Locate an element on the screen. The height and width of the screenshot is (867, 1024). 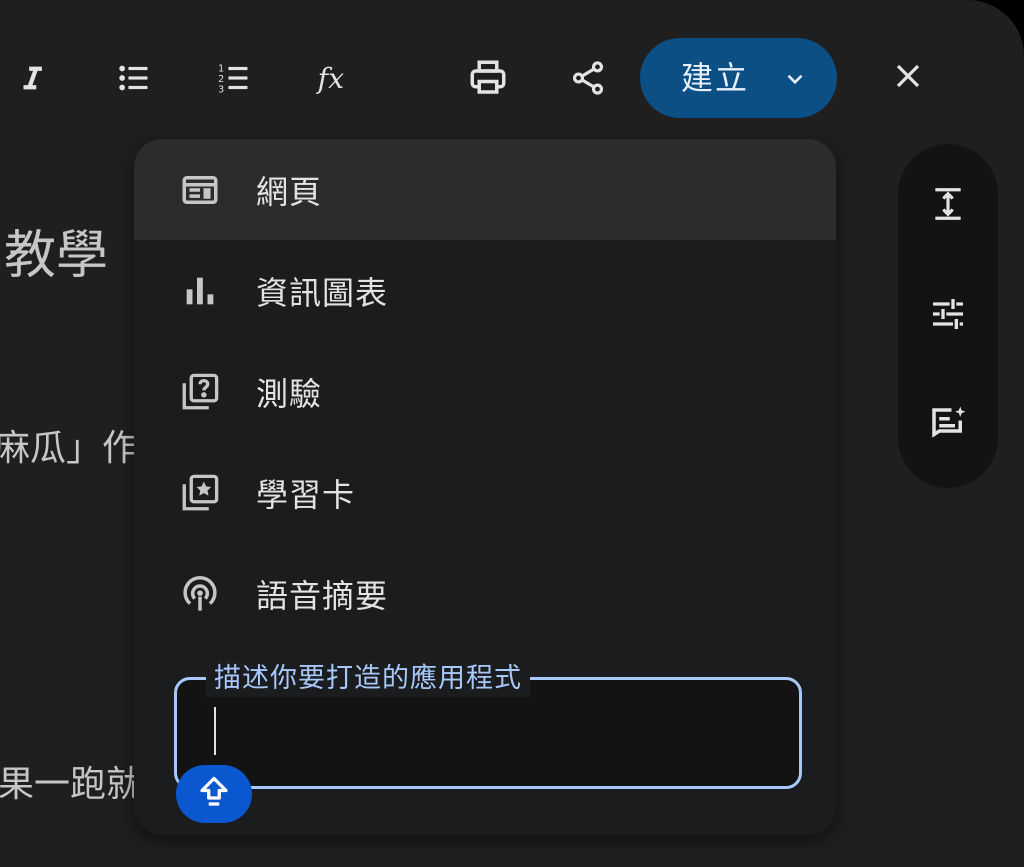
menu-item-quiz: 測驗 is located at coordinates (485, 391).